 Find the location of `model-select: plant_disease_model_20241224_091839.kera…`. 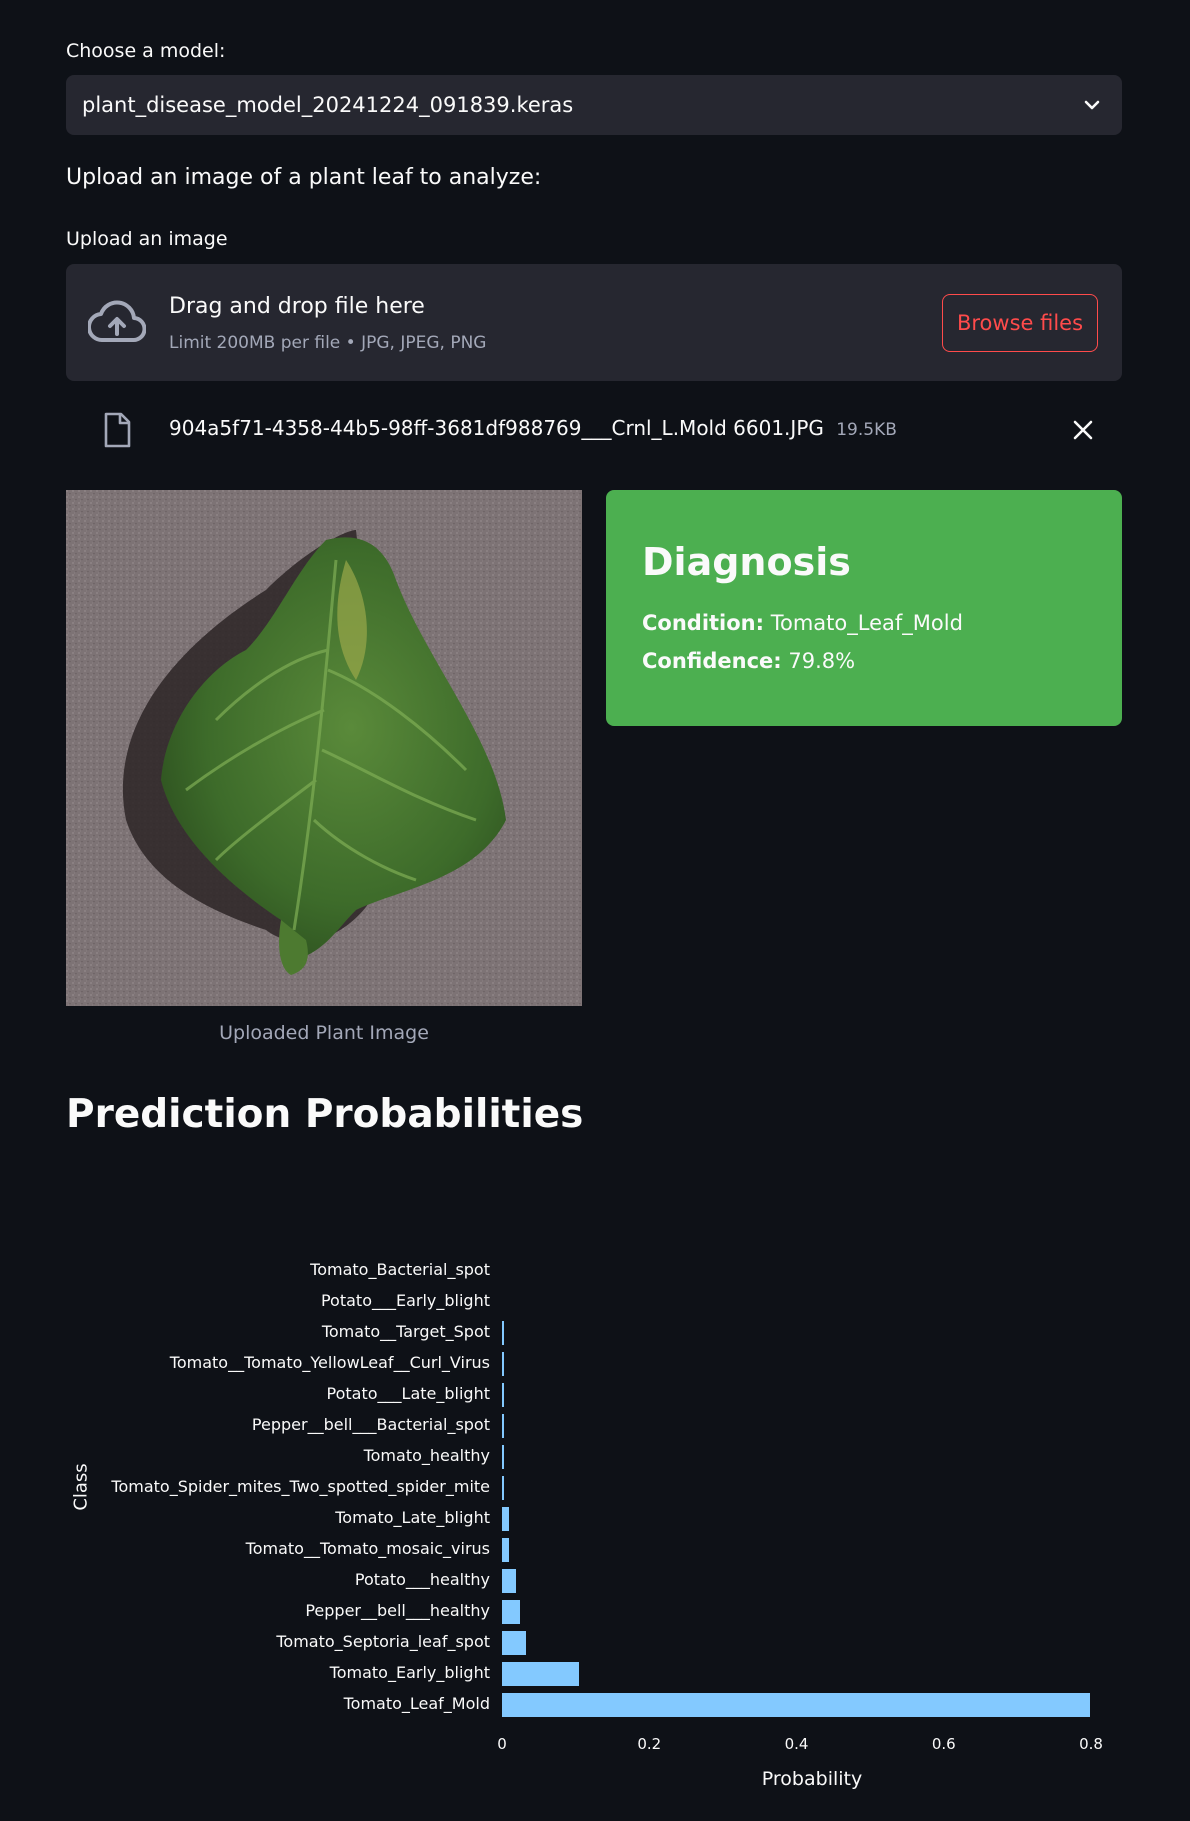

model-select: plant_disease_model_20241224_091839.kera… is located at coordinates (594, 105).